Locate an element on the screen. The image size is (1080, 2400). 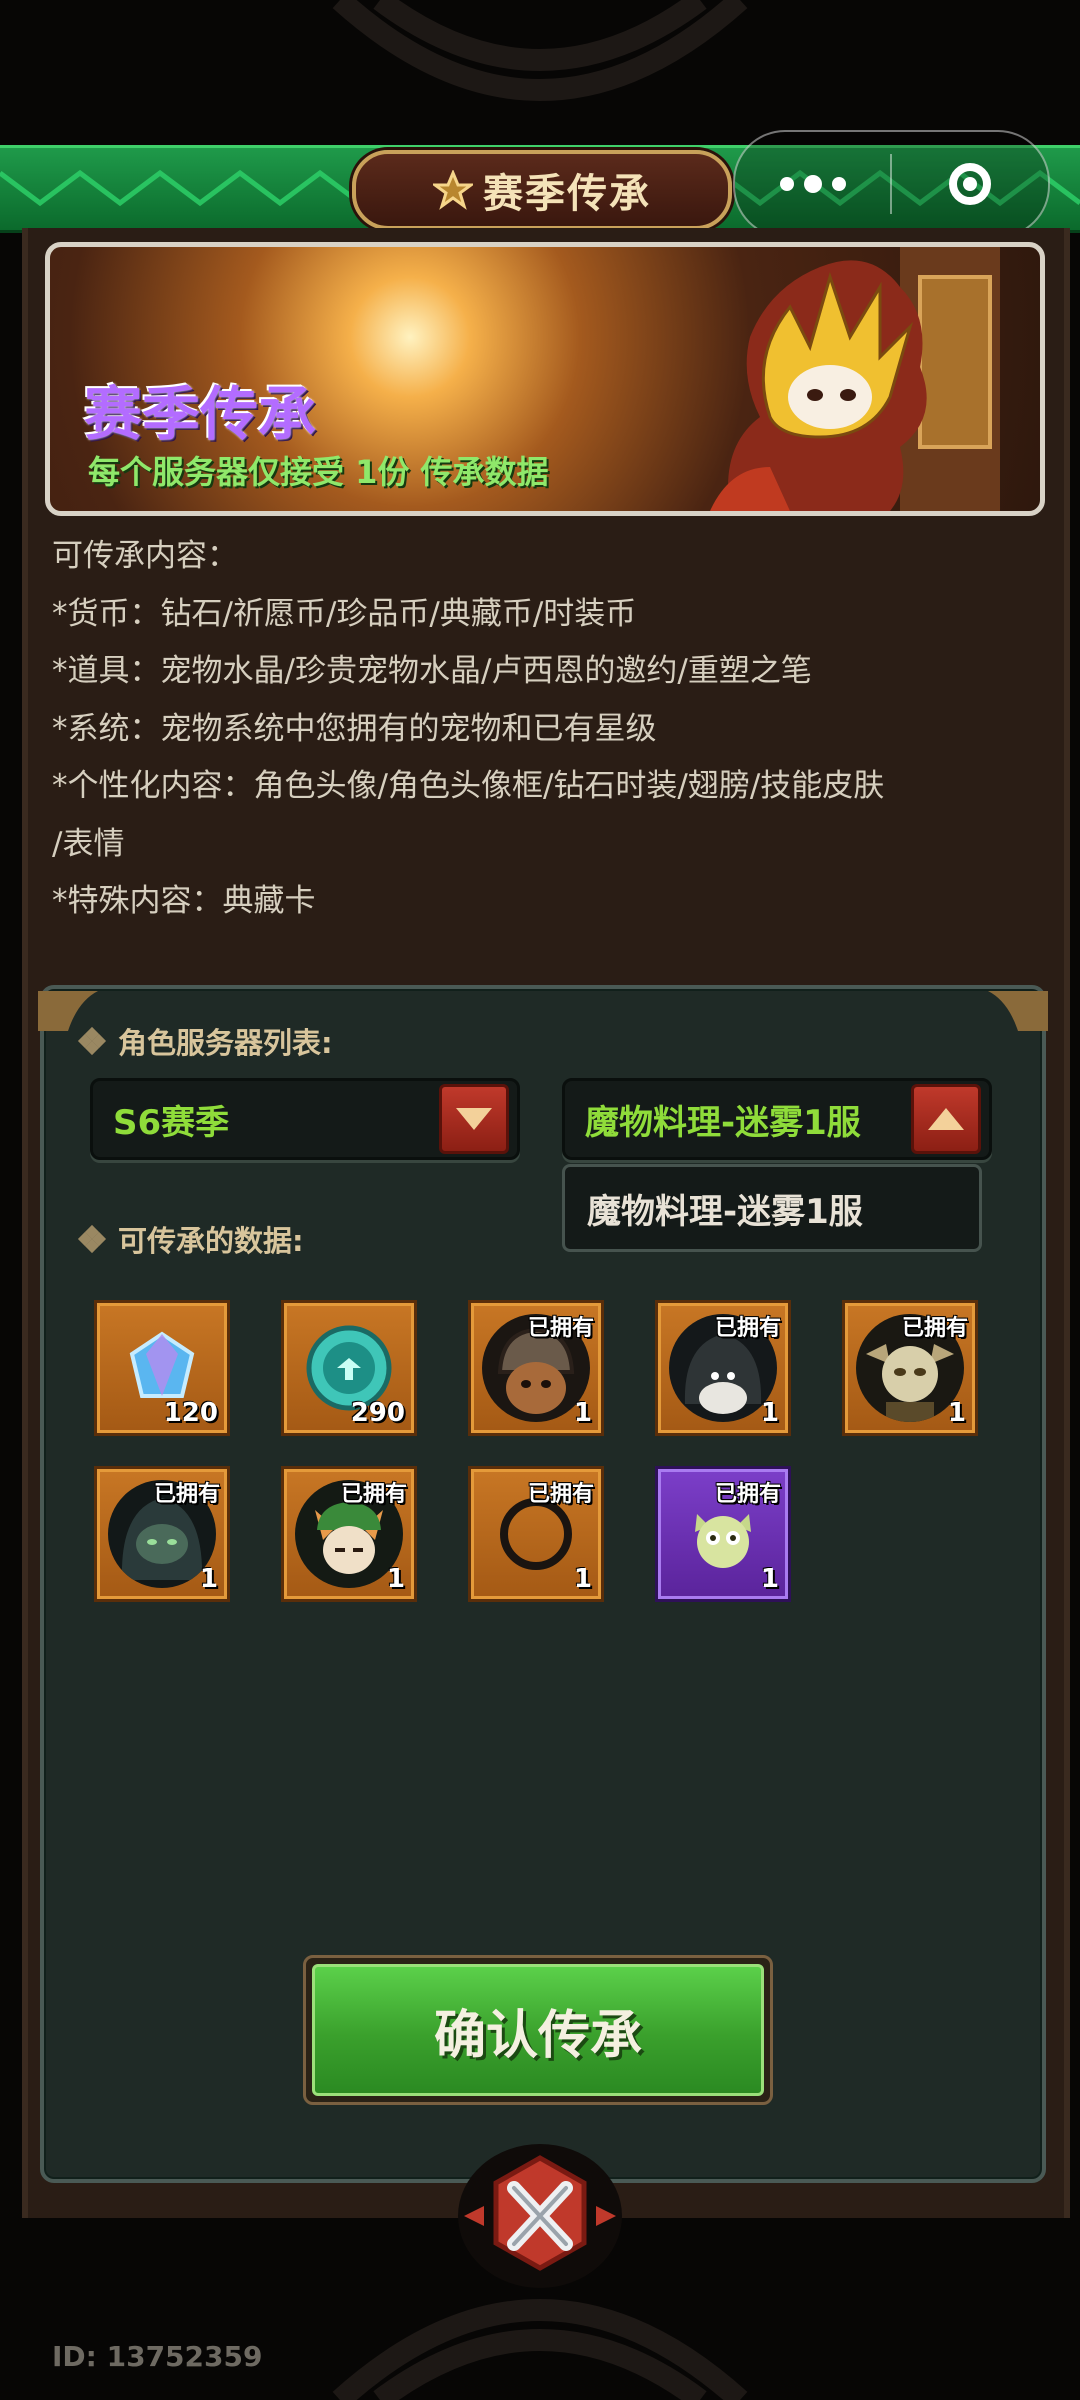
confirm-inherit-button: 确认传承 is located at coordinates (538, 2030).